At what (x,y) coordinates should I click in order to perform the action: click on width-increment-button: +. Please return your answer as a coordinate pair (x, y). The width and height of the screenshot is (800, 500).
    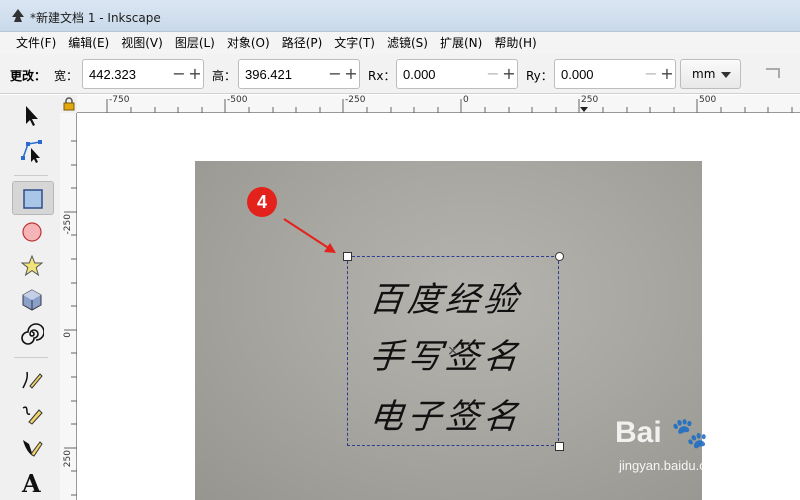
    Looking at the image, I should click on (195, 74).